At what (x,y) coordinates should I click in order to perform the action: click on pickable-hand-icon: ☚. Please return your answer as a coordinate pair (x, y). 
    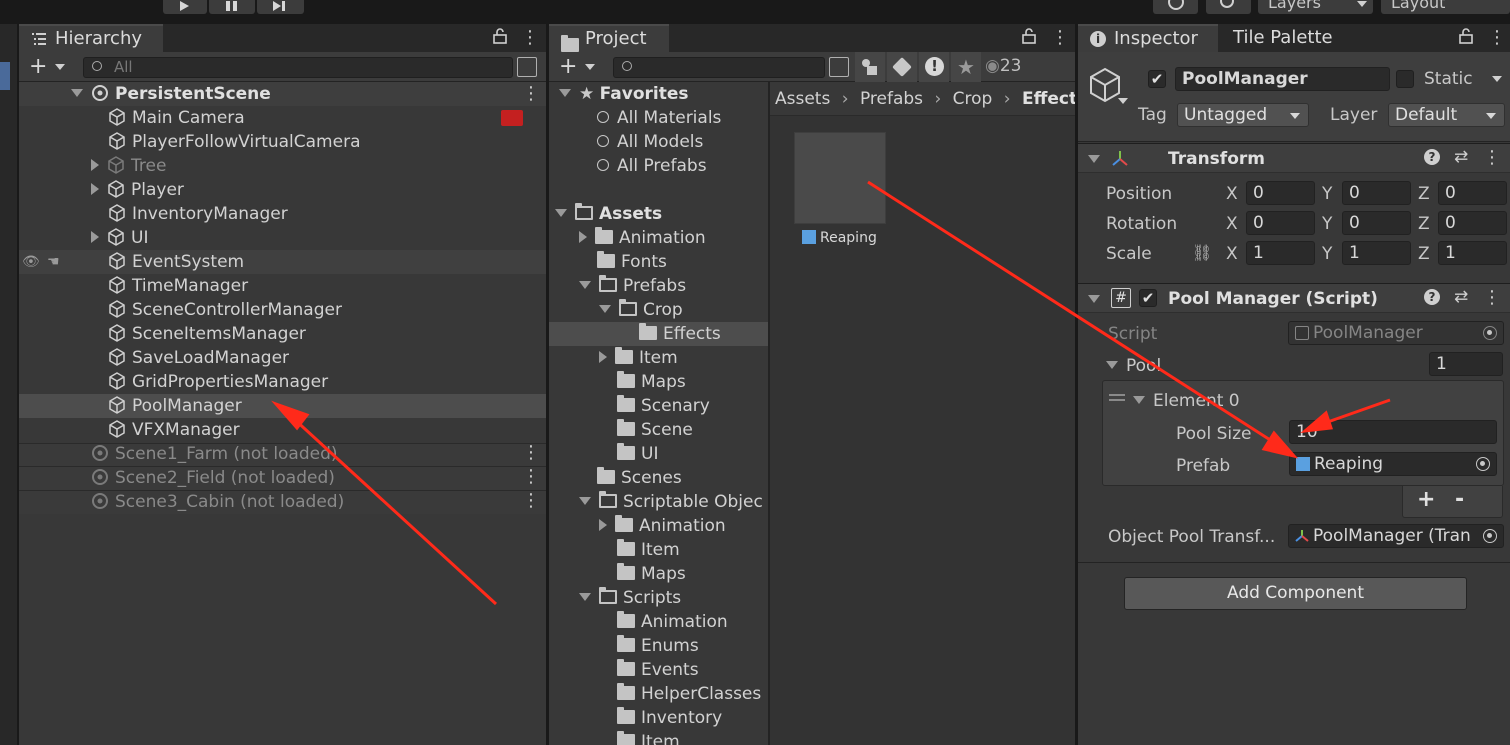
    Looking at the image, I should click on (53, 262).